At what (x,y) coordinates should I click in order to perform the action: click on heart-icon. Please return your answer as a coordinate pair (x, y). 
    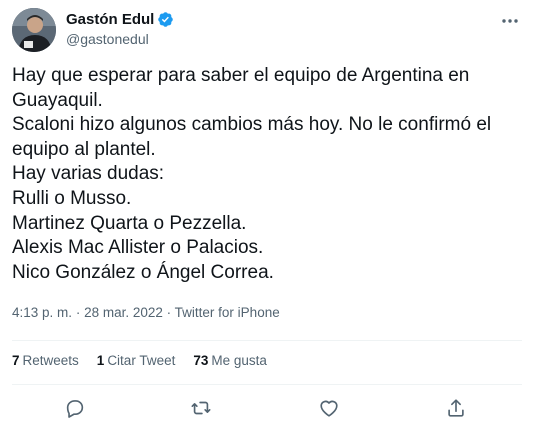
    Looking at the image, I should click on (329, 408).